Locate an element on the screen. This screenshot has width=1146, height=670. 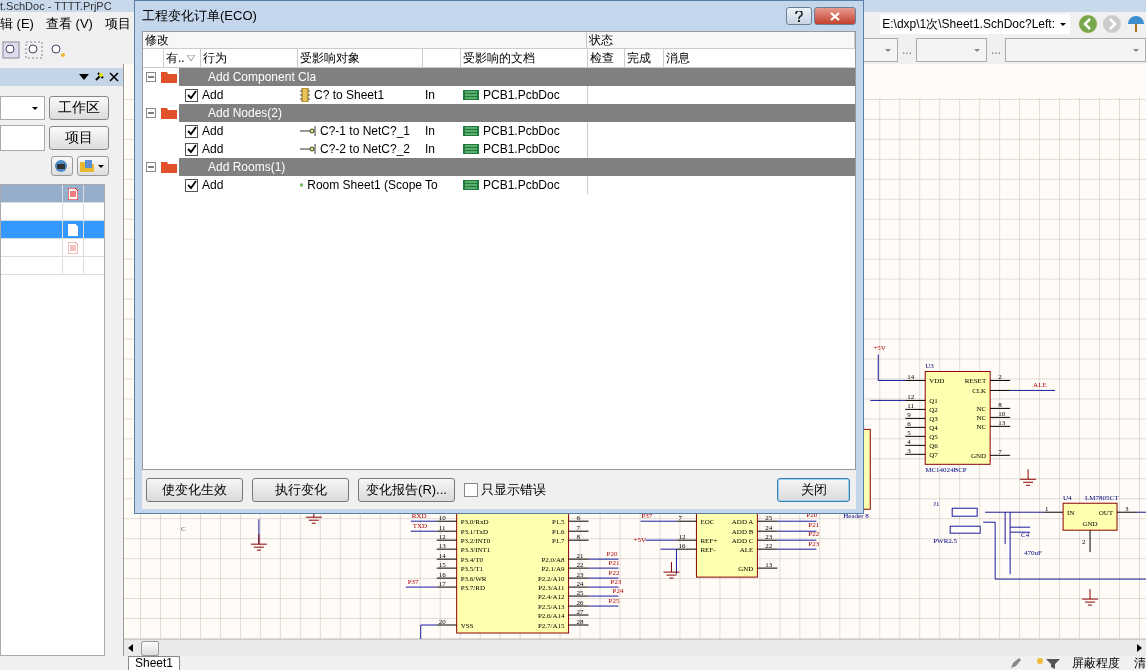
chip-icon is located at coordinates (305, 95).